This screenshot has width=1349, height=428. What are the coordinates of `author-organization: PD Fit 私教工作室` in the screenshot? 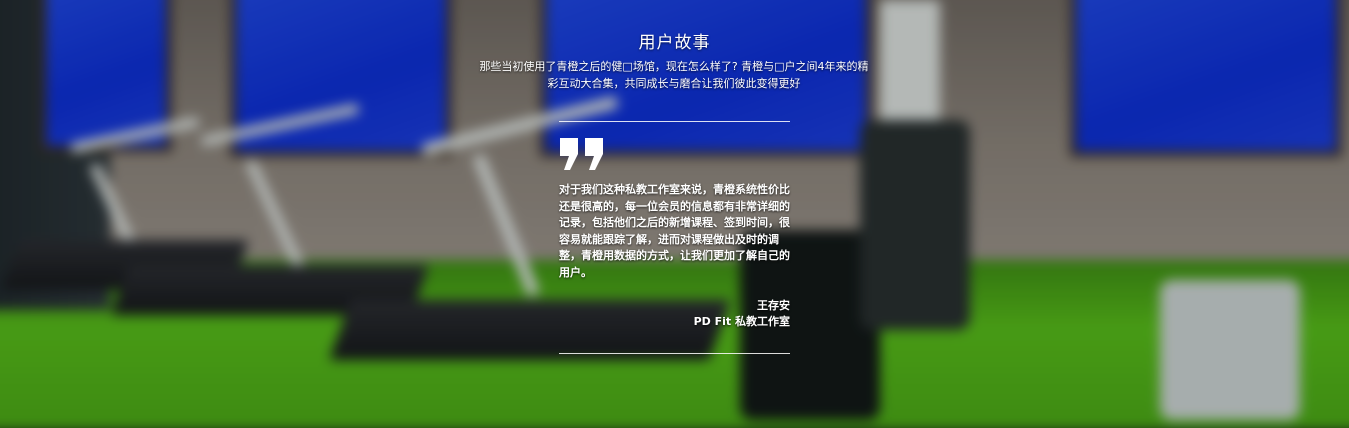 It's located at (741, 321).